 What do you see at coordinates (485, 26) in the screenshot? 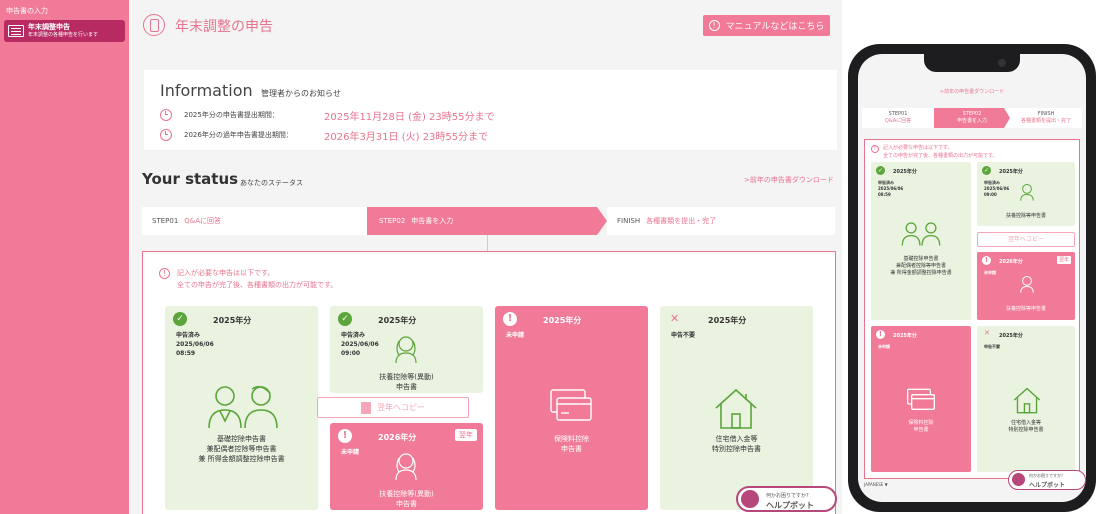
I see `page-header: 年末調整の申告 ! マニュアルなどはこちら` at bounding box center [485, 26].